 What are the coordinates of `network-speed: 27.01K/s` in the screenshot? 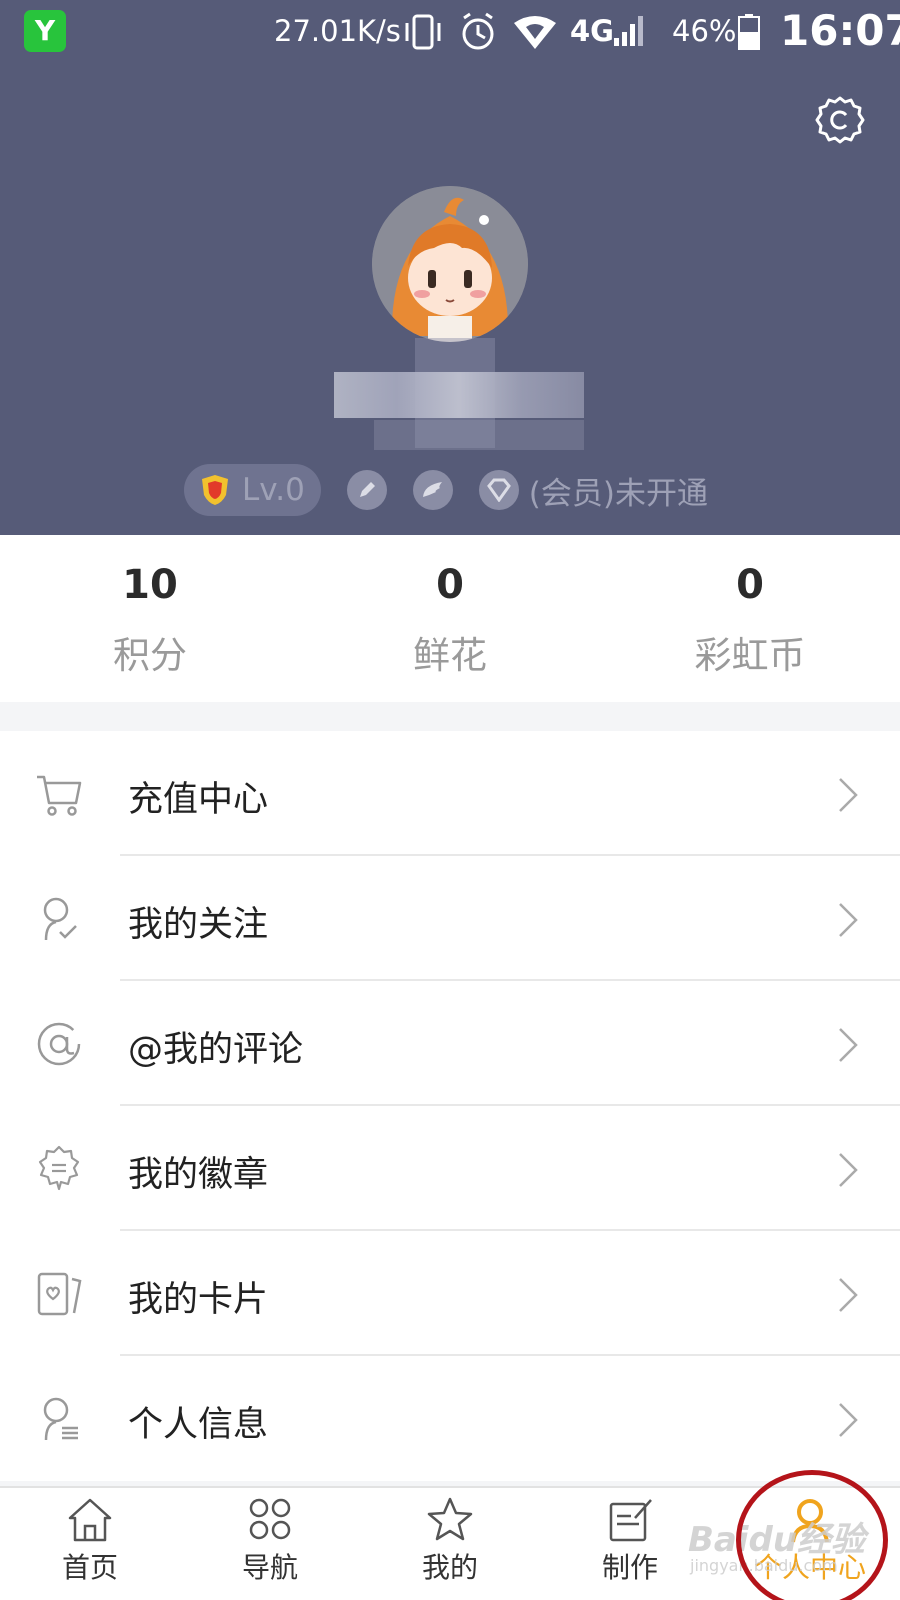 It's located at (337, 31).